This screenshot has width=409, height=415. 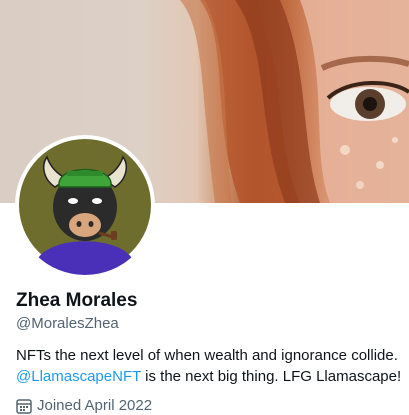 I want to click on calendar-icon, so click(x=24, y=406).